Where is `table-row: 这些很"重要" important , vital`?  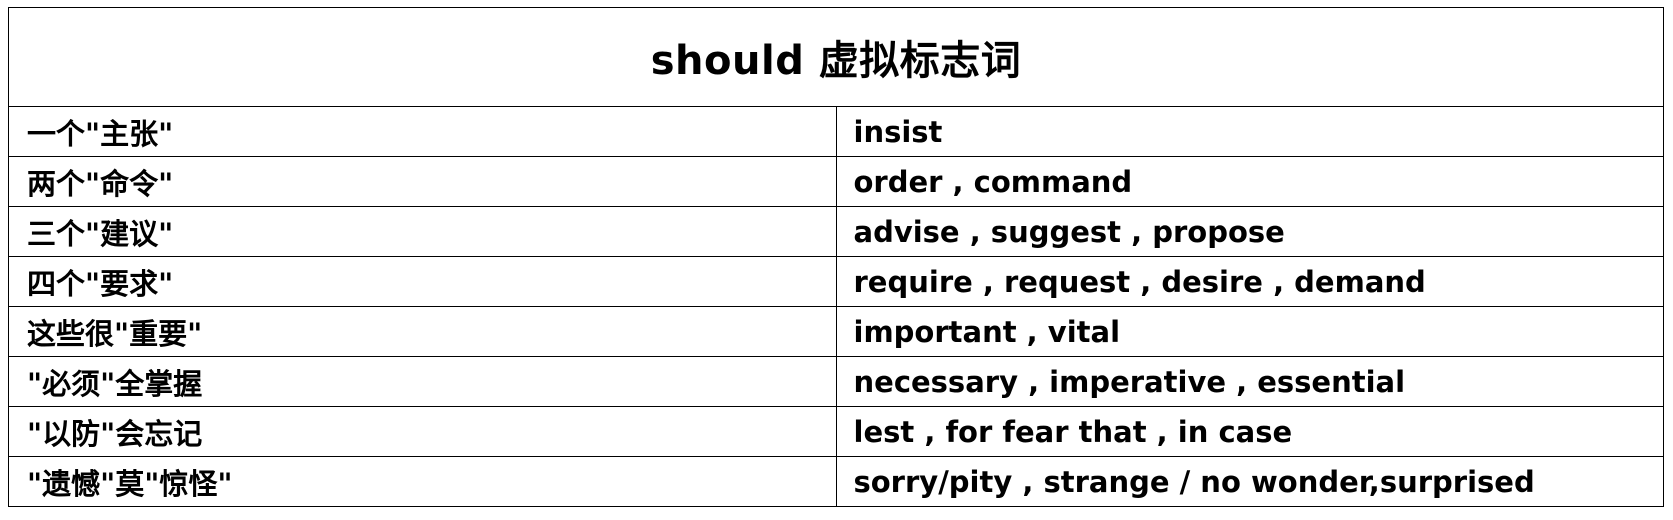 table-row: 这些很"重要" important , vital is located at coordinates (836, 331).